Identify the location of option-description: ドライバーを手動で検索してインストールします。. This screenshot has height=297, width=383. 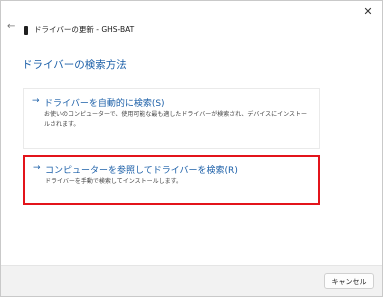
(113, 181).